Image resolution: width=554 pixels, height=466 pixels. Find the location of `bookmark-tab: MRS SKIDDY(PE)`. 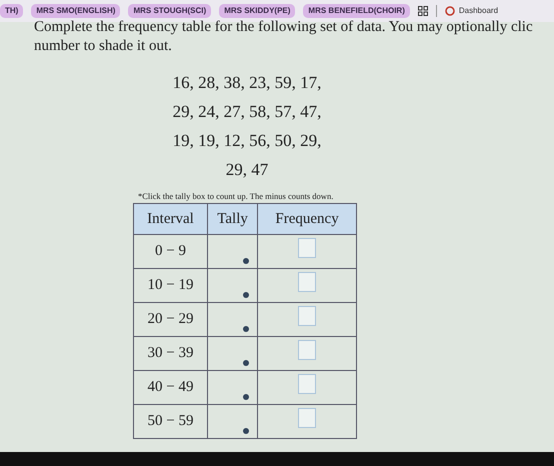

bookmark-tab: MRS SKIDDY(PE) is located at coordinates (257, 11).